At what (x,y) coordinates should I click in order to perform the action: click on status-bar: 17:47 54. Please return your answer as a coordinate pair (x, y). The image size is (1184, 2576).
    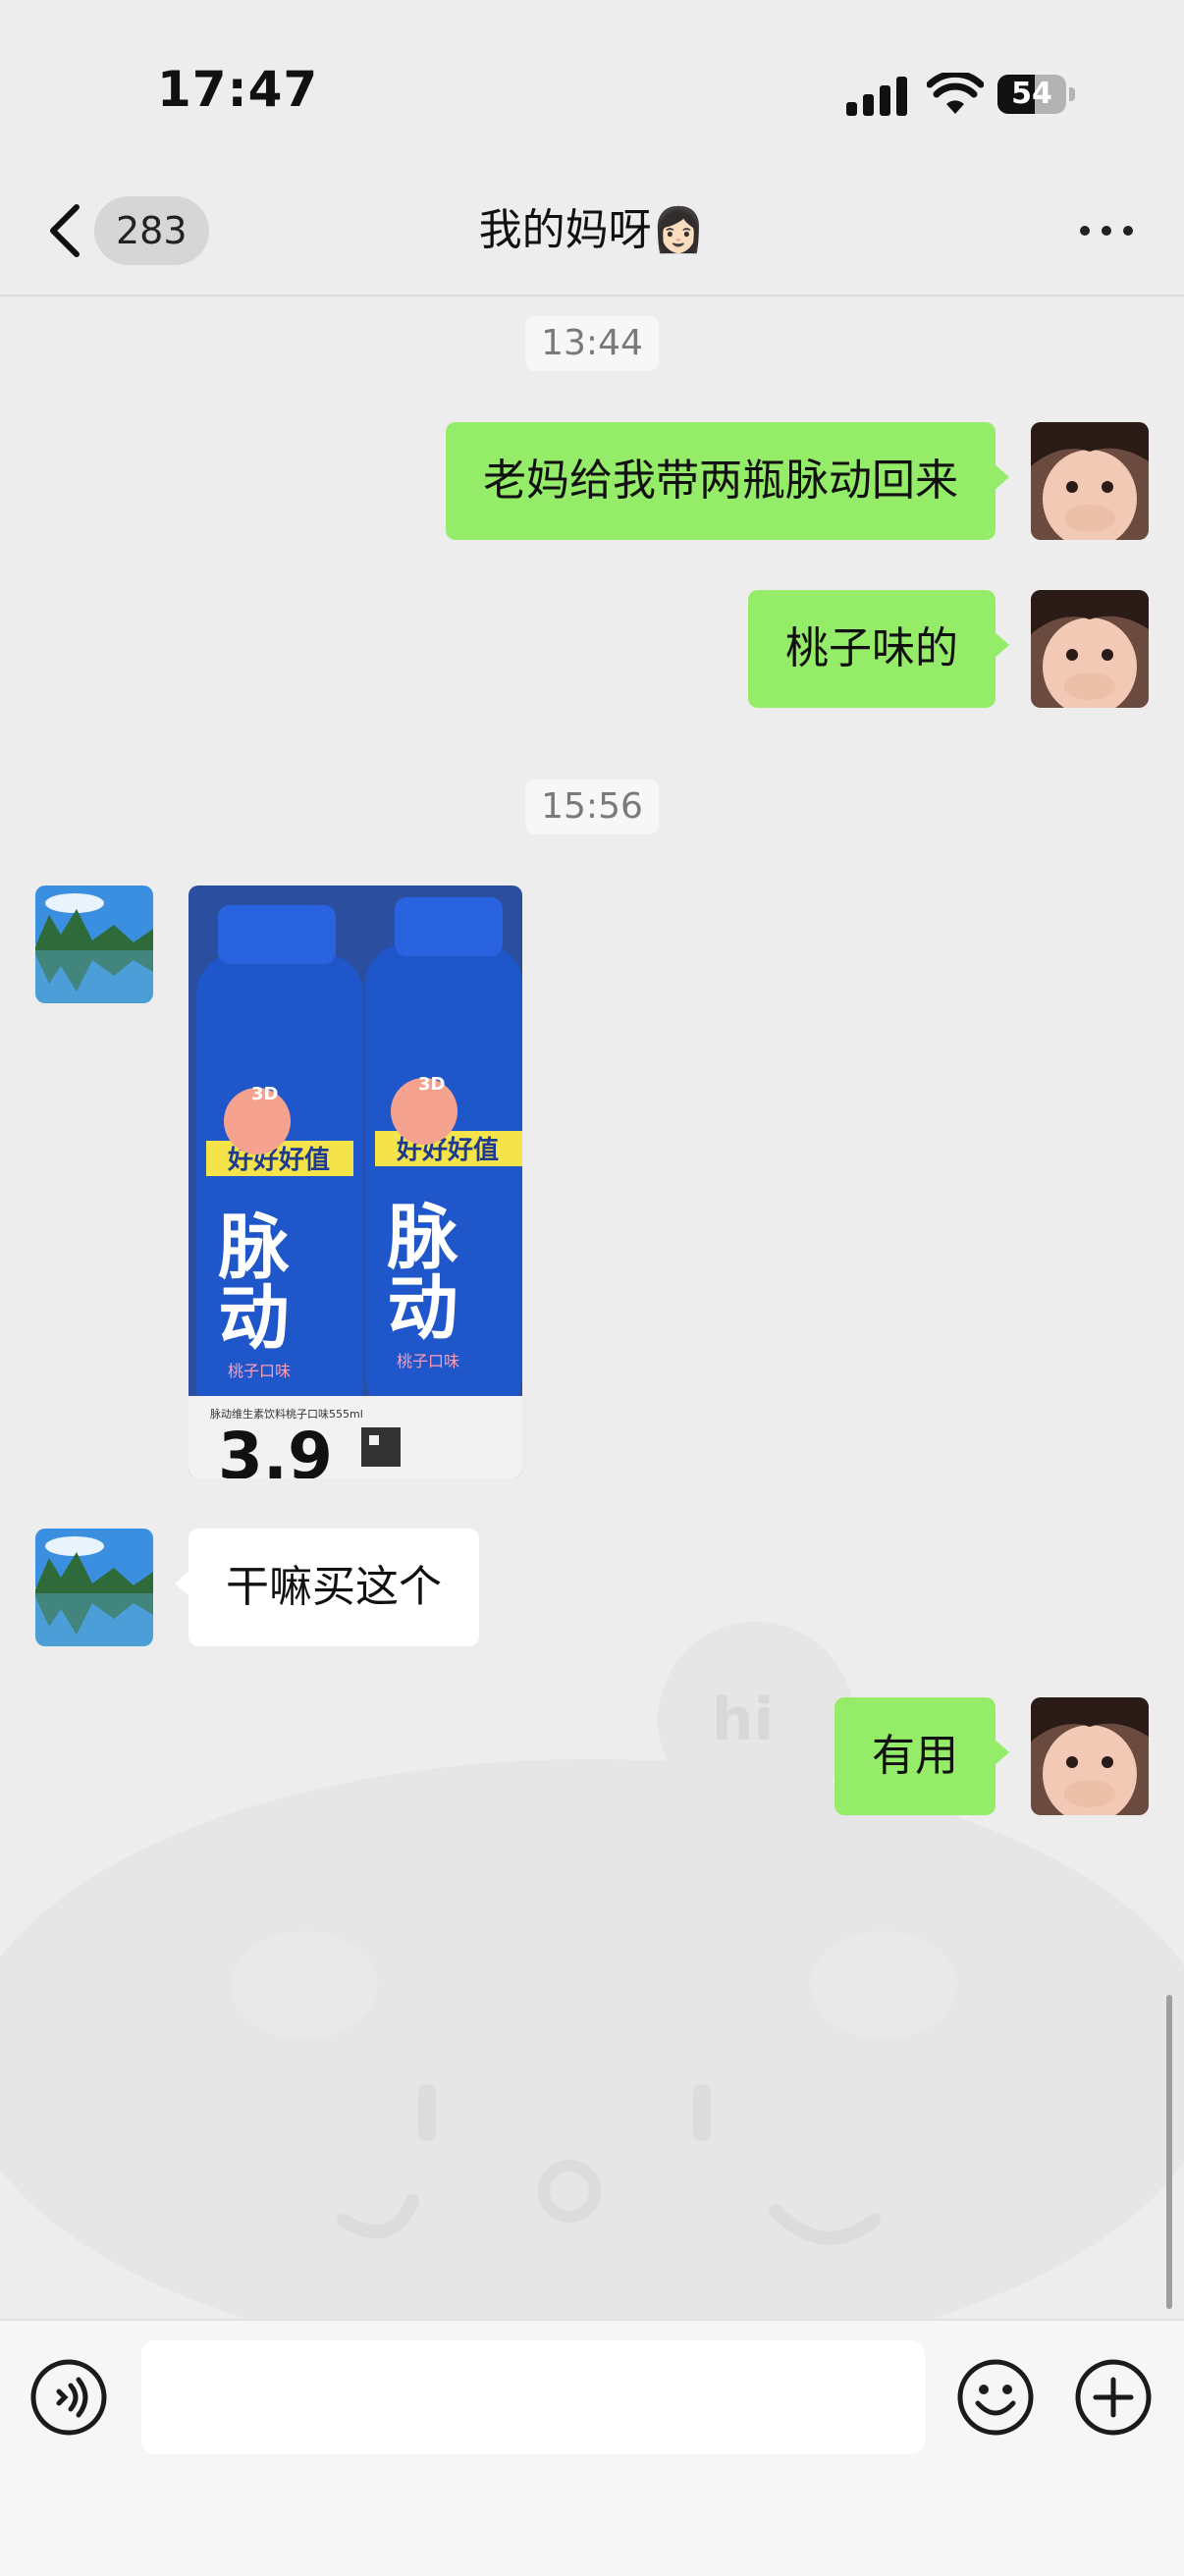
    Looking at the image, I should click on (592, 83).